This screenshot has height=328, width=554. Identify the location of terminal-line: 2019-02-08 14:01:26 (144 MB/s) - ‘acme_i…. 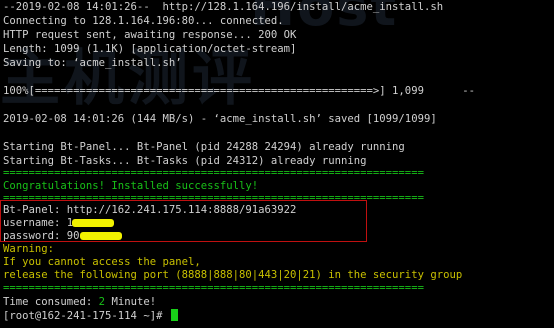
(220, 119).